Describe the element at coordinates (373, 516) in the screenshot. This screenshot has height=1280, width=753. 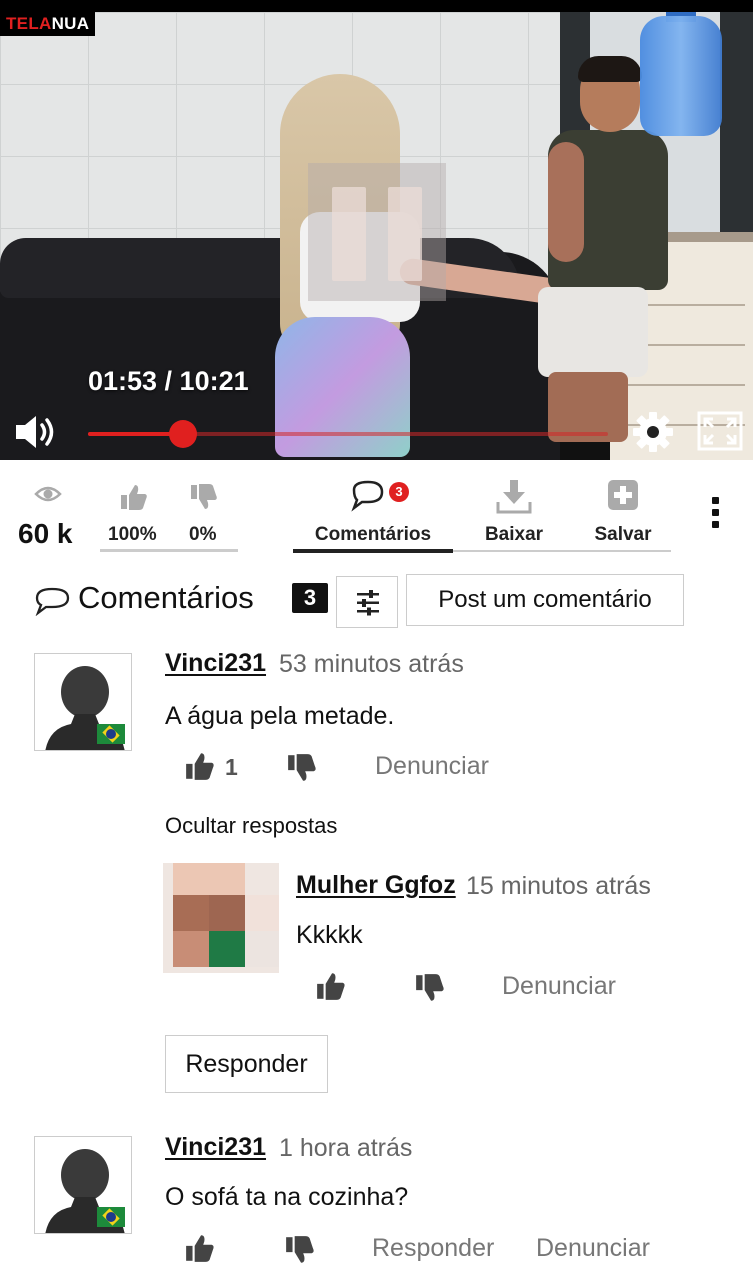
I see `tab-comments: 3 Comentários` at that location.